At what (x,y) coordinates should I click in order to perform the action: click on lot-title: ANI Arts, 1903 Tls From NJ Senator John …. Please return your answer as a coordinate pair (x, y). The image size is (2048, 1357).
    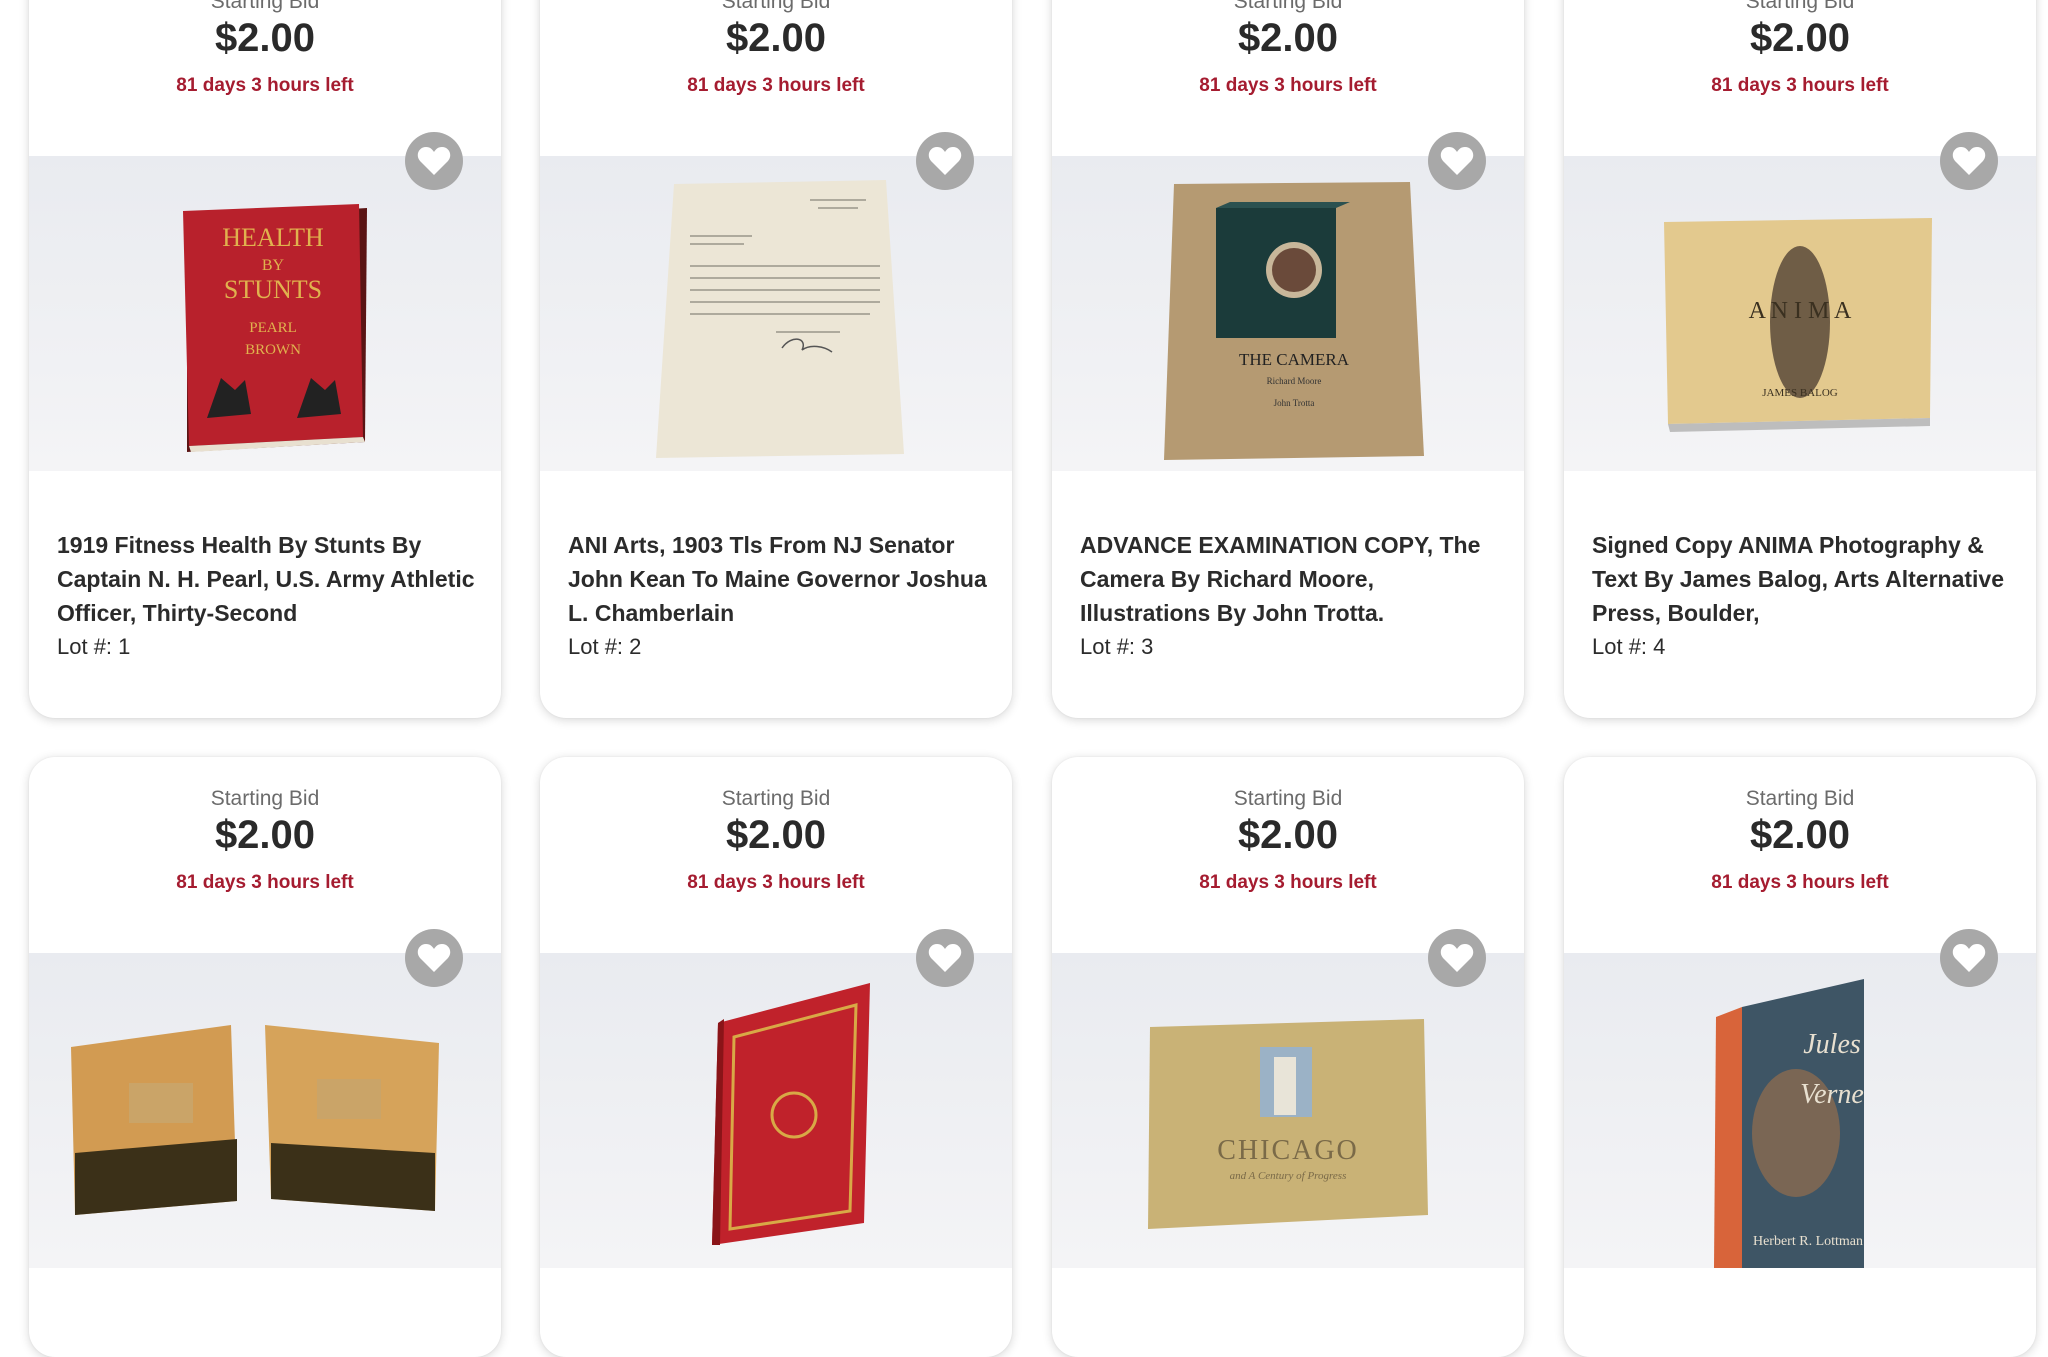
    Looking at the image, I should click on (778, 579).